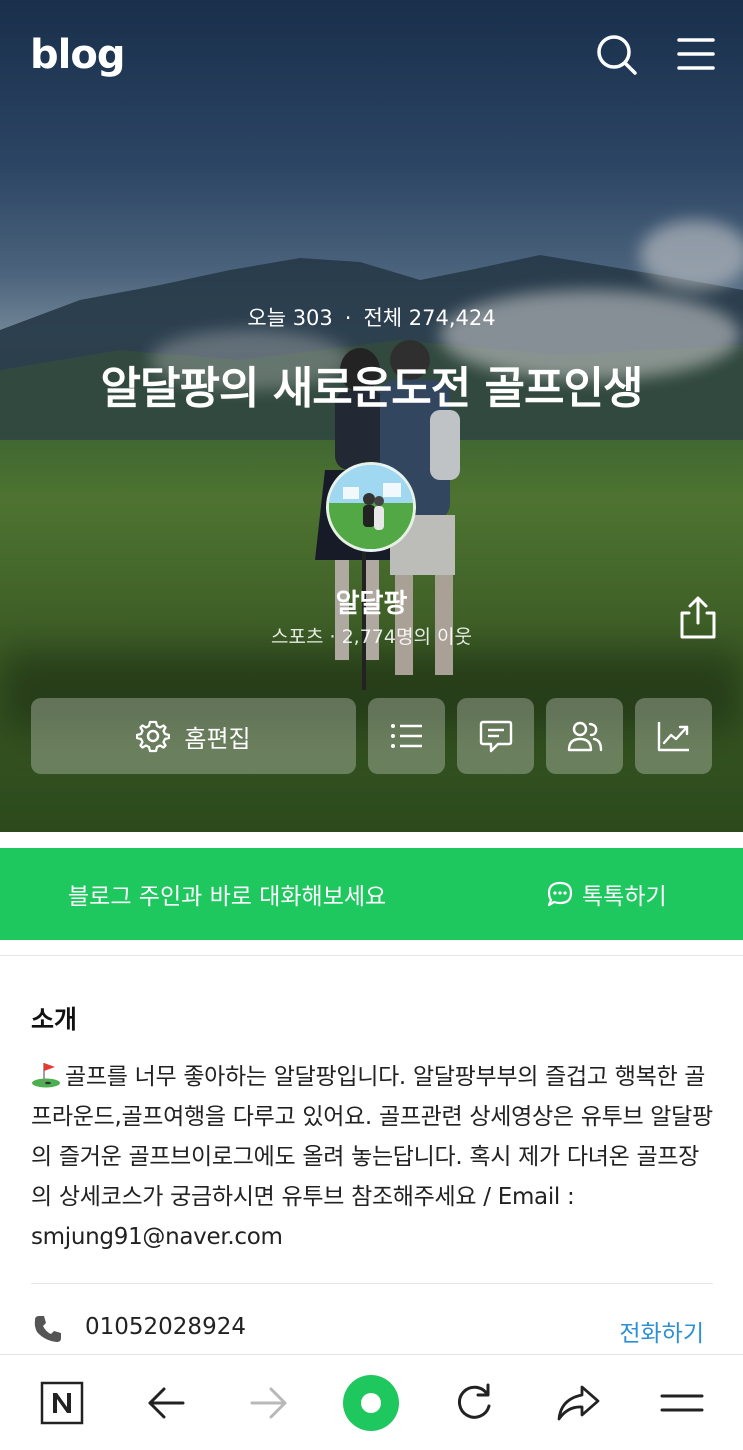 This screenshot has width=743, height=1450. I want to click on forward-arrow-icon, so click(268, 1403).